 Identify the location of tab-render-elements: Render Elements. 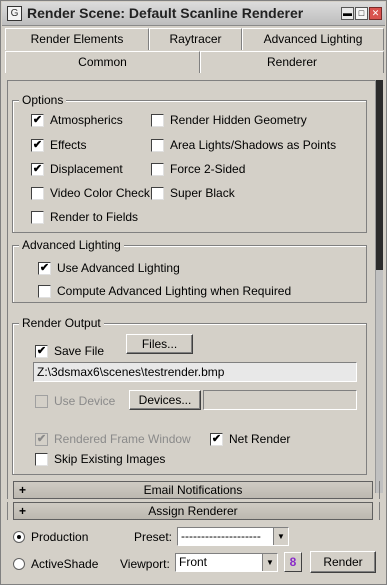
(77, 39).